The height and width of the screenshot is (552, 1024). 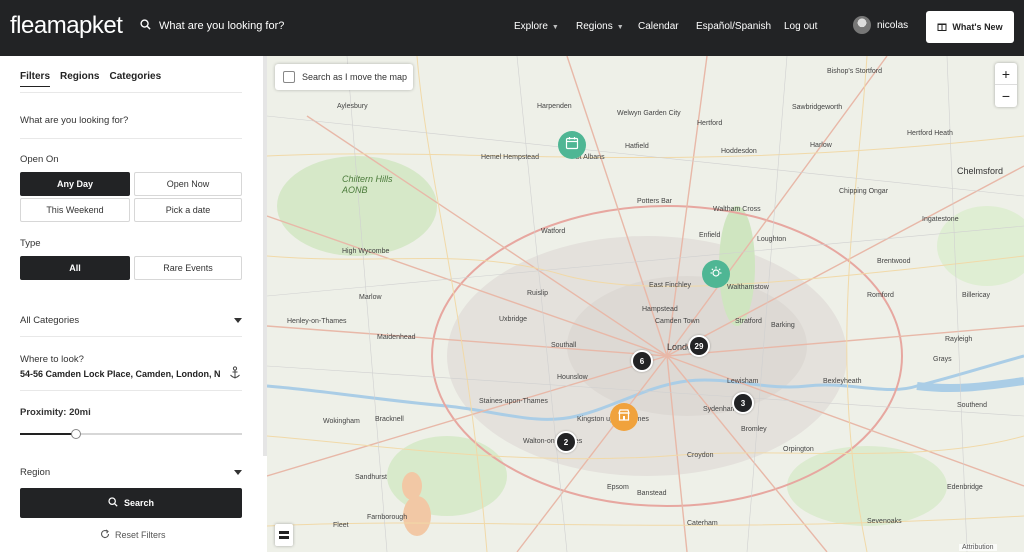 I want to click on whats-new-label: What's New, so click(x=977, y=27).